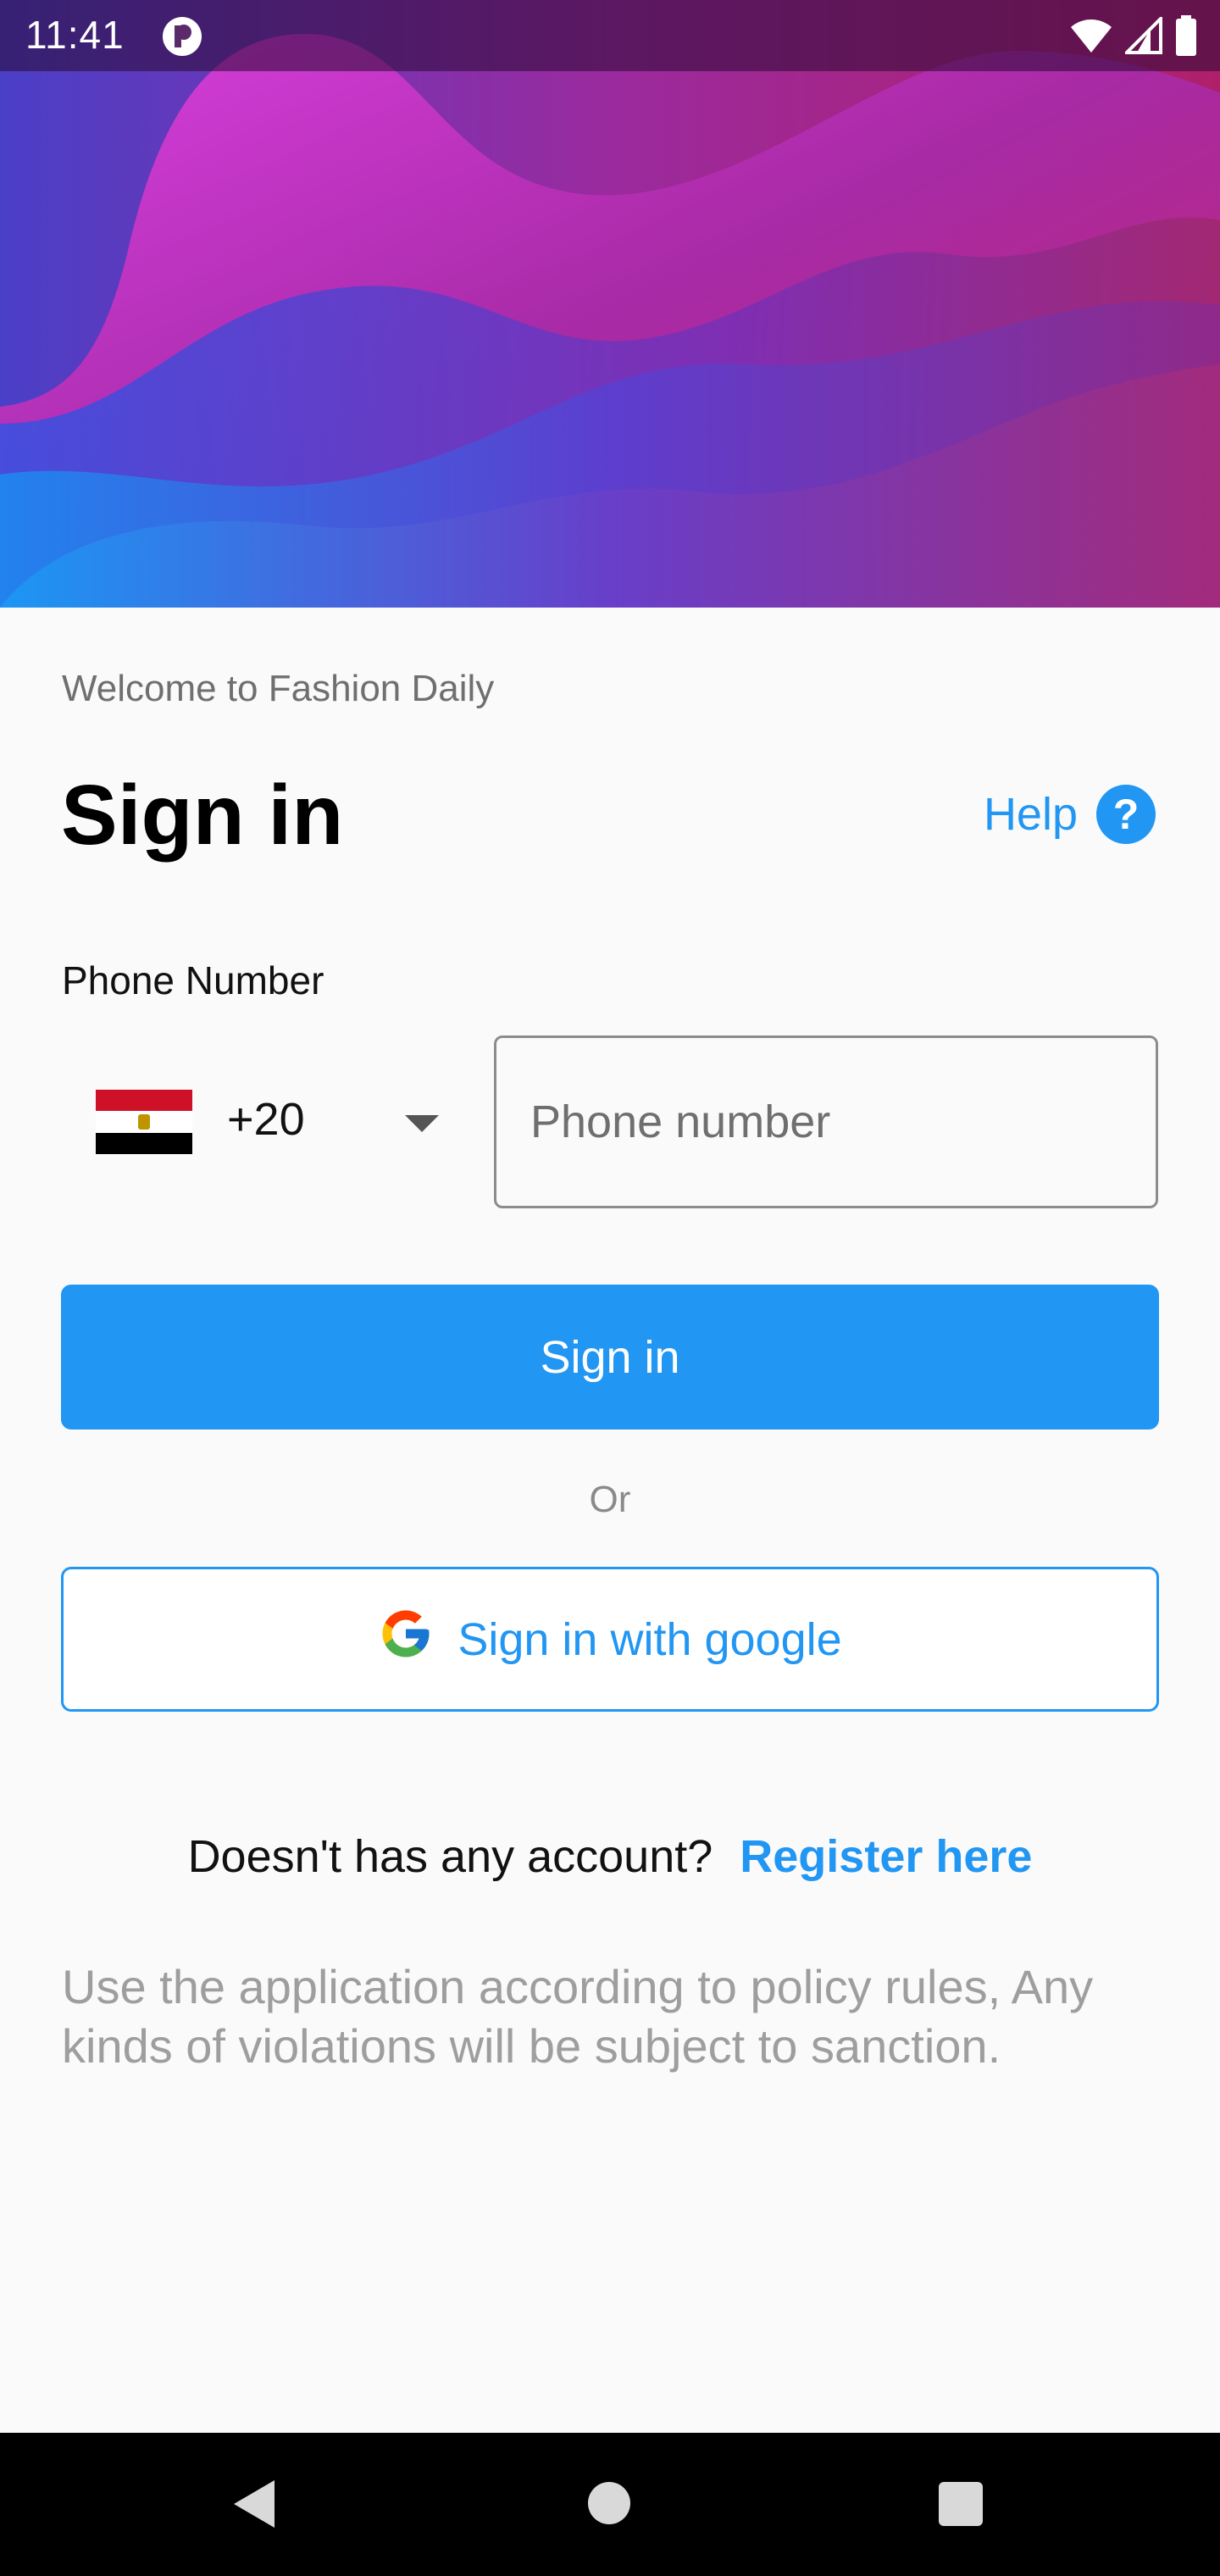  I want to click on register-row: Doesn't has any account? Register here, so click(610, 1856).